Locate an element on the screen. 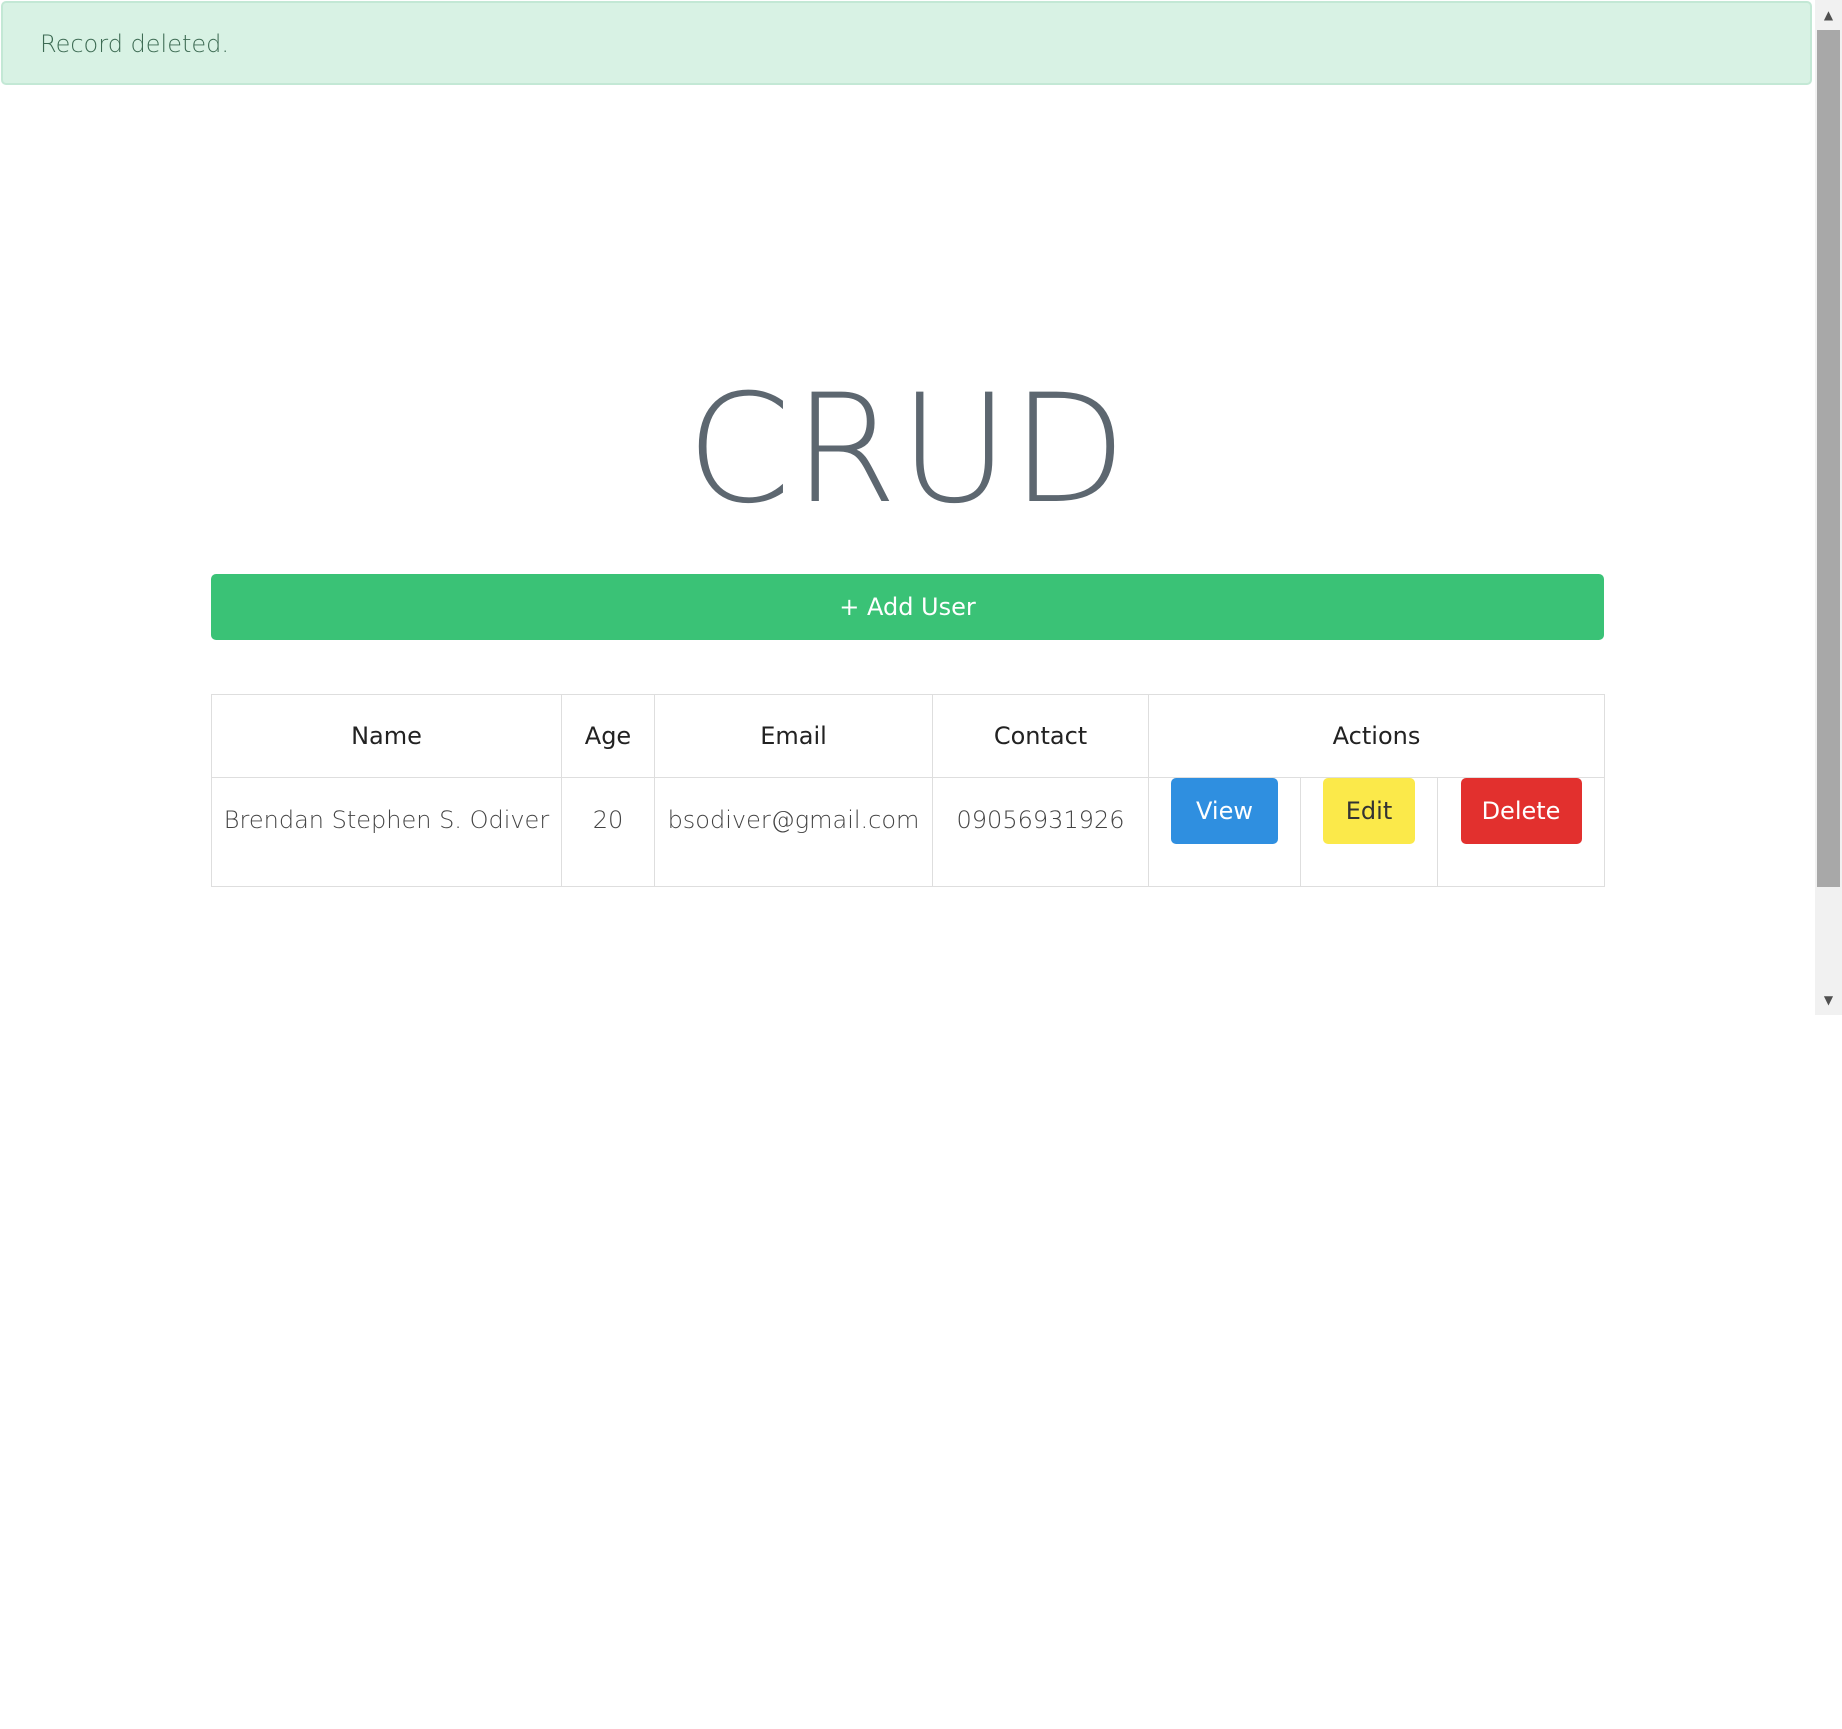 Image resolution: width=1842 pixels, height=1729 pixels. column-header-actions: Actions is located at coordinates (1376, 736).